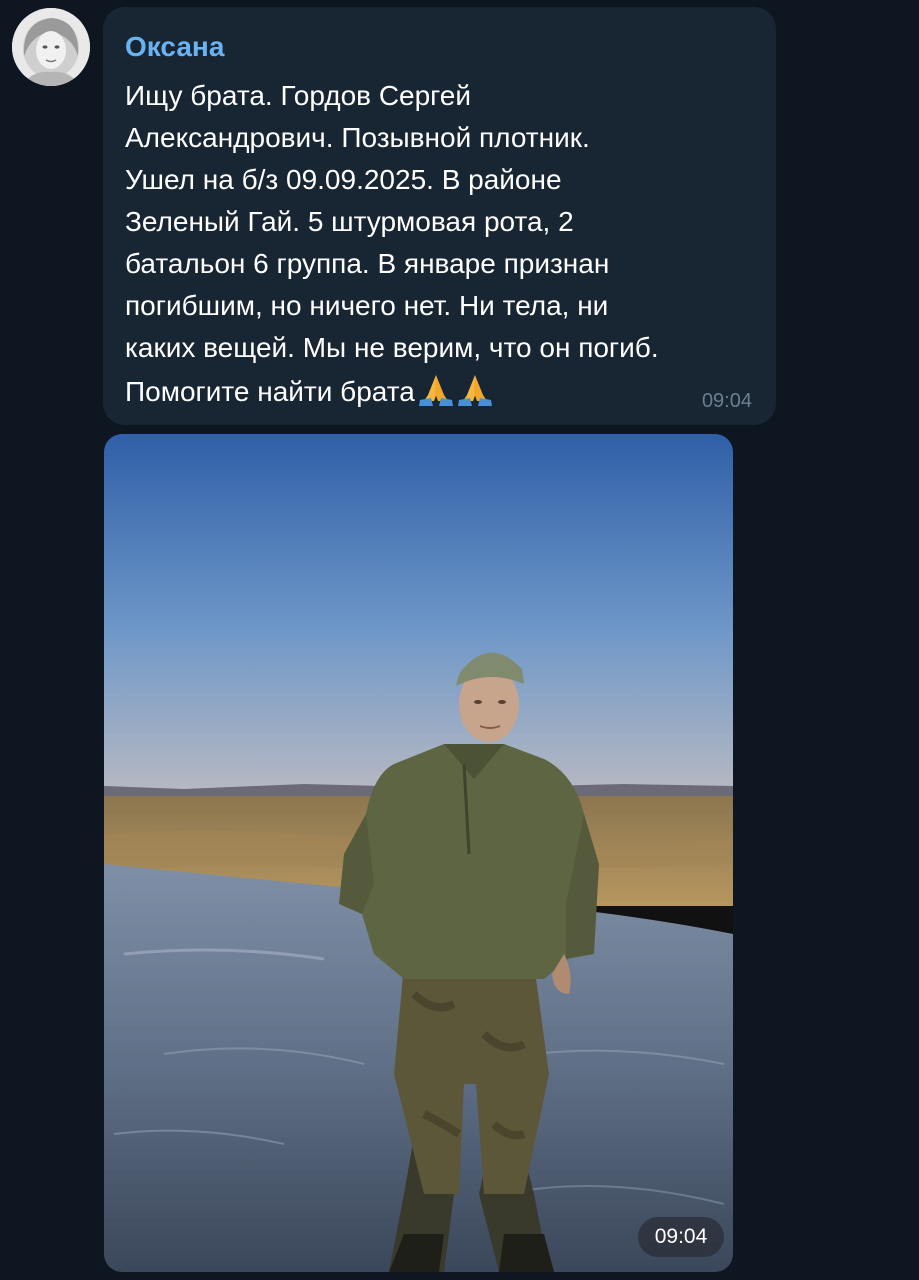 The image size is (919, 1280). What do you see at coordinates (298, 95) in the screenshot?
I see `message-text-line: Ищу брата. Гордов Сергей` at bounding box center [298, 95].